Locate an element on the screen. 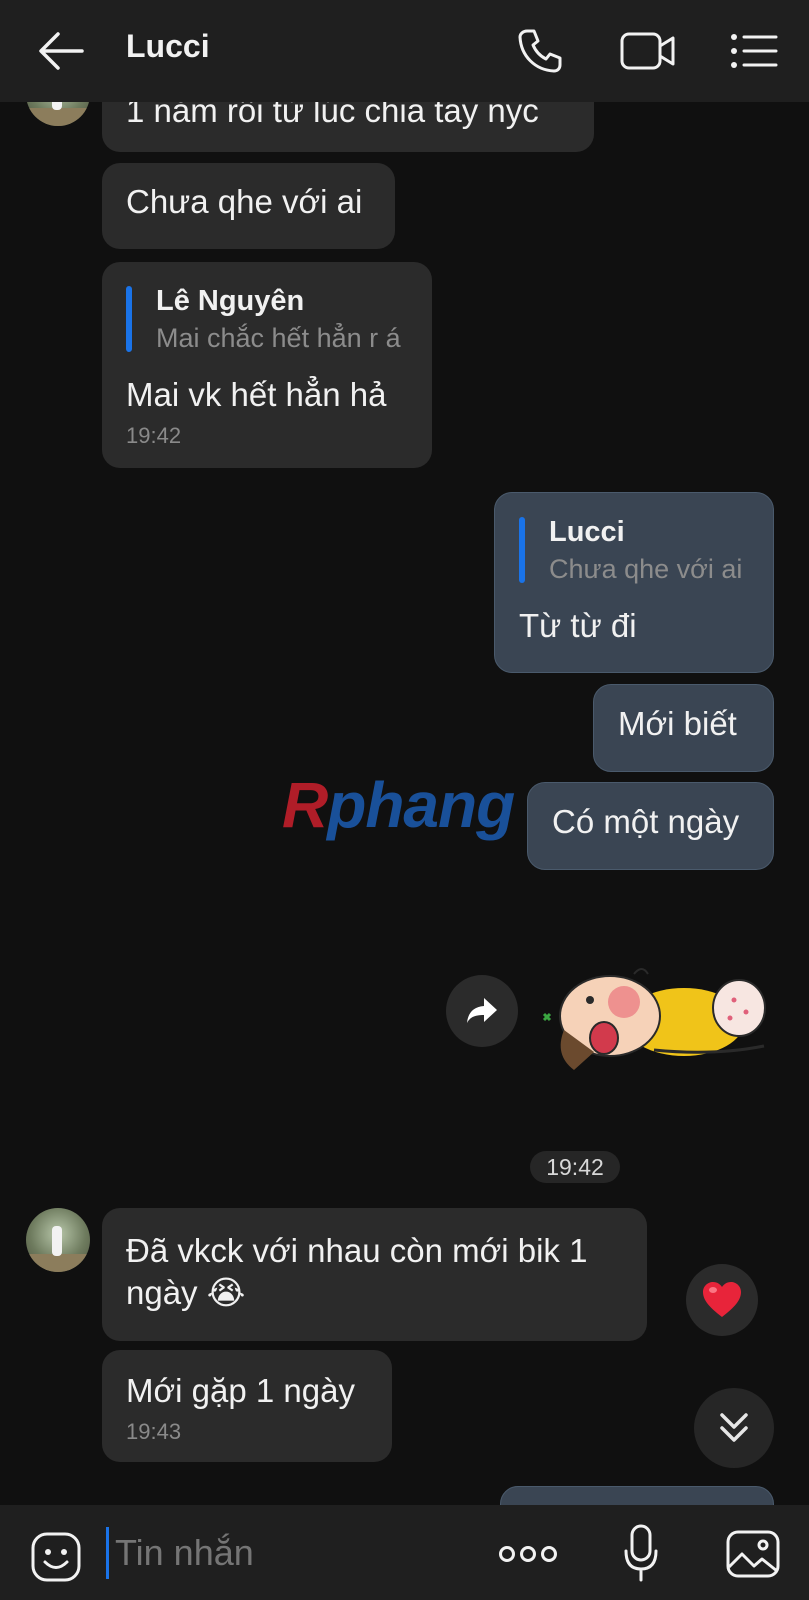 The image size is (809, 1600). reaction-button is located at coordinates (722, 1300).